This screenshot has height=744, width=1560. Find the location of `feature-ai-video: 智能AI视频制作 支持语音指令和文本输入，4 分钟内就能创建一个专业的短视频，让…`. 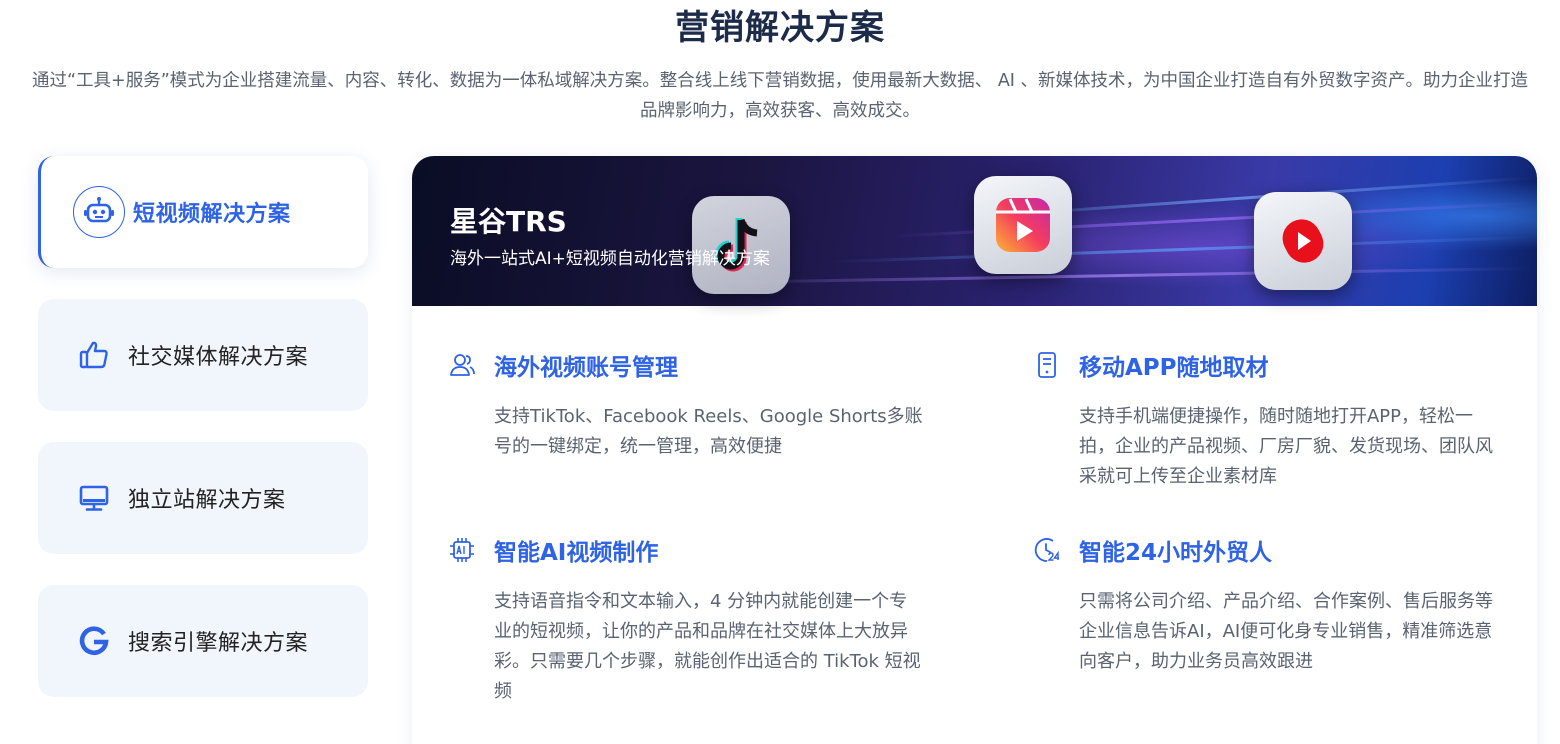

feature-ai-video: 智能AI视频制作 支持语音指令和文本输入，4 分钟内就能创建一个专业的短视频，让… is located at coordinates (684, 620).